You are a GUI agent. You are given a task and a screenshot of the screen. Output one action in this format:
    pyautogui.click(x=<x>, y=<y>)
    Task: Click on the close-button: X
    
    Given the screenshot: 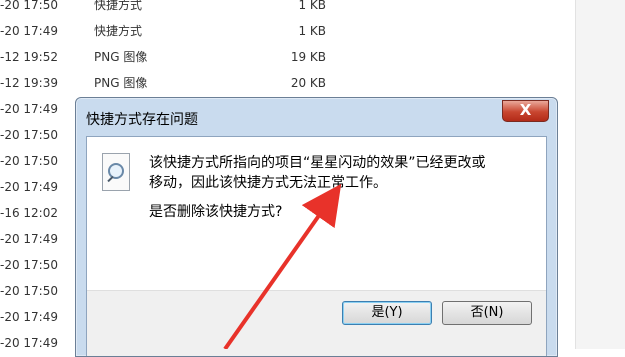 What is the action you would take?
    pyautogui.click(x=525, y=111)
    